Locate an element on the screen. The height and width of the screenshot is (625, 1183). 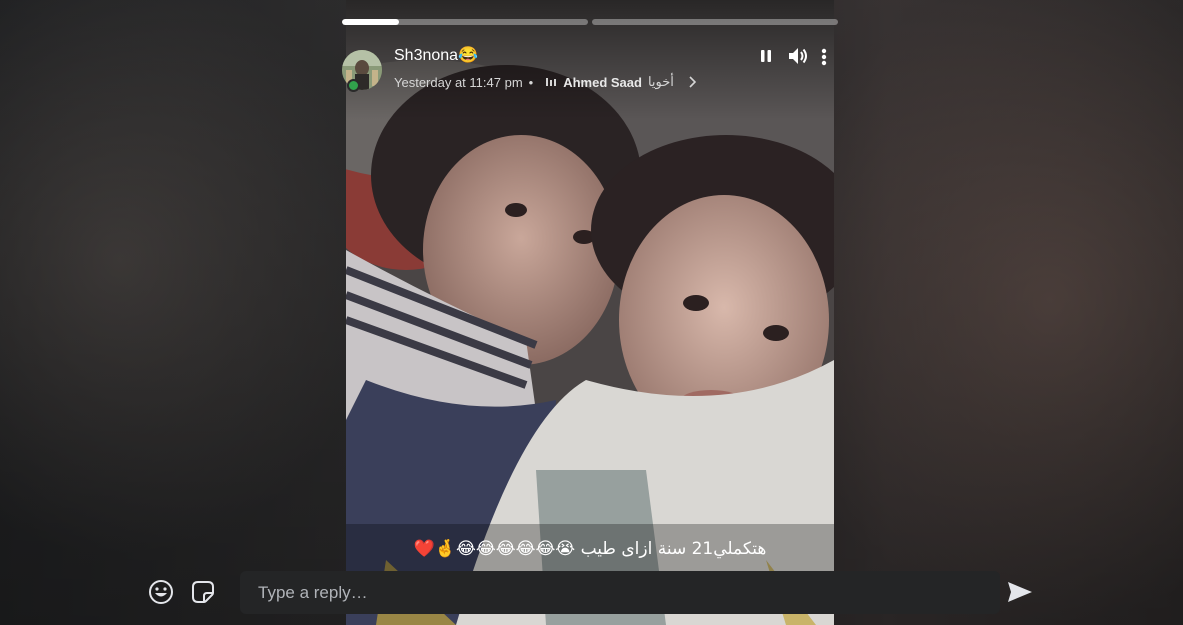
send-icon is located at coordinates (1020, 592).